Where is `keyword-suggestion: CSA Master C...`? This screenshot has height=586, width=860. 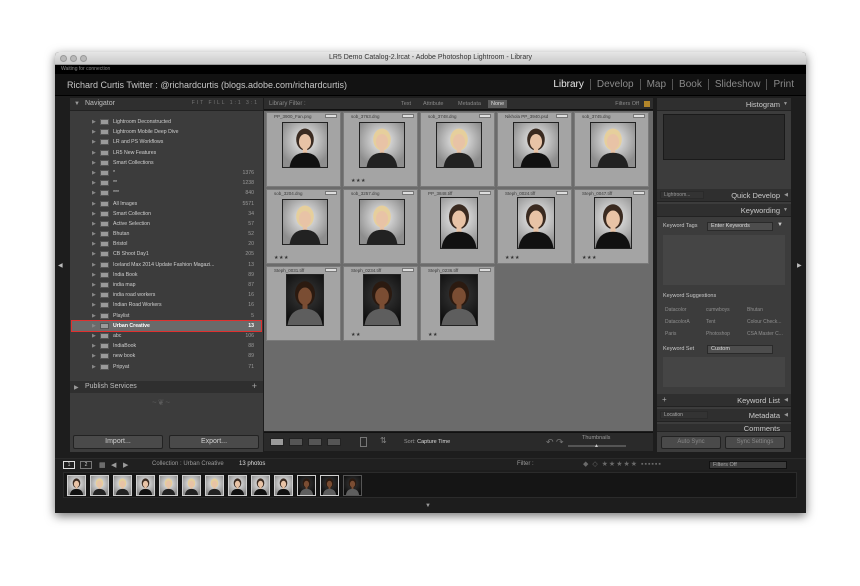
keyword-suggestion: CSA Master C... is located at coordinates (765, 334).